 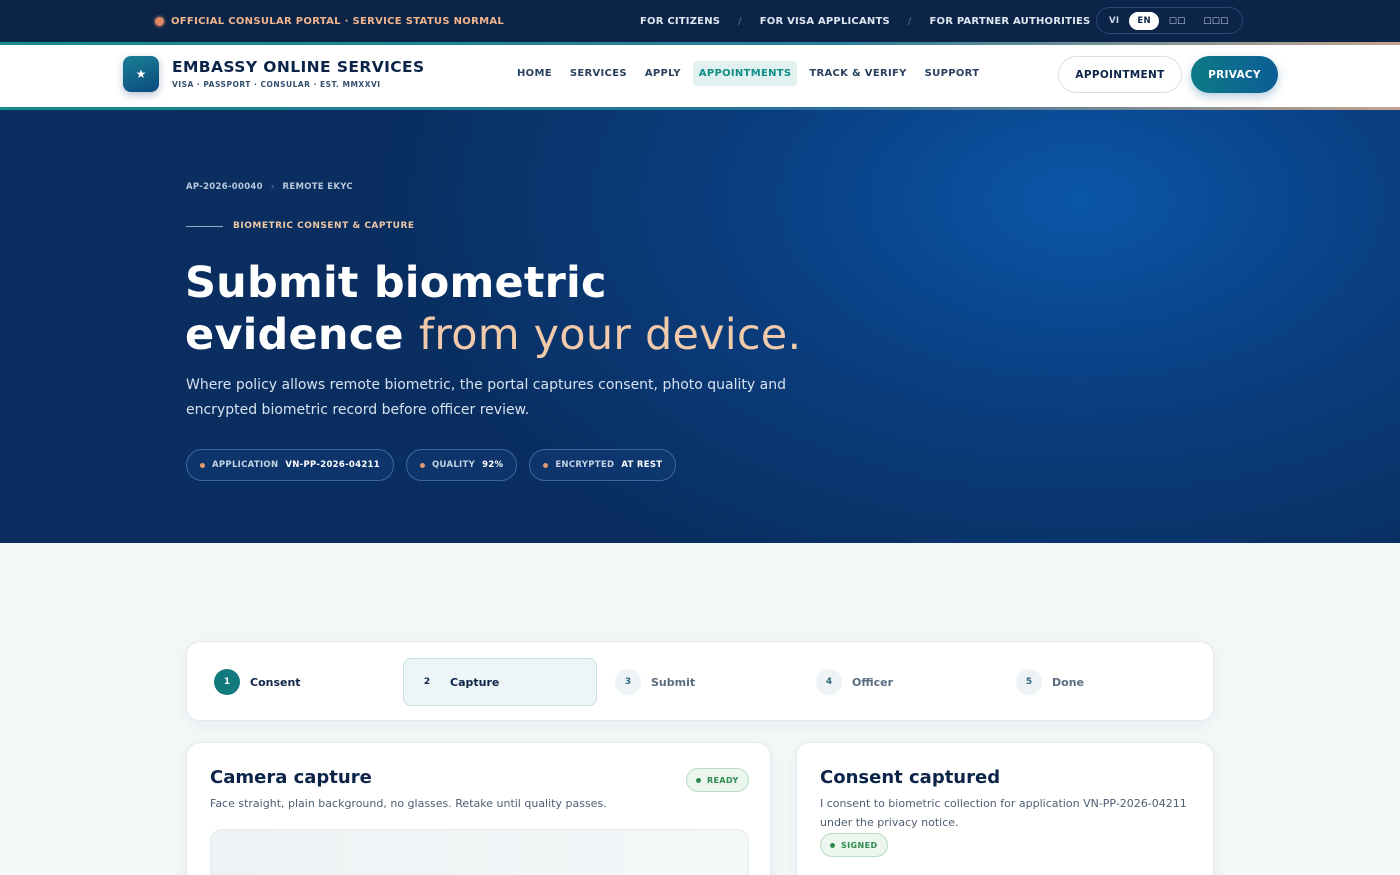 I want to click on title-line-2b: from your device., so click(x=610, y=335).